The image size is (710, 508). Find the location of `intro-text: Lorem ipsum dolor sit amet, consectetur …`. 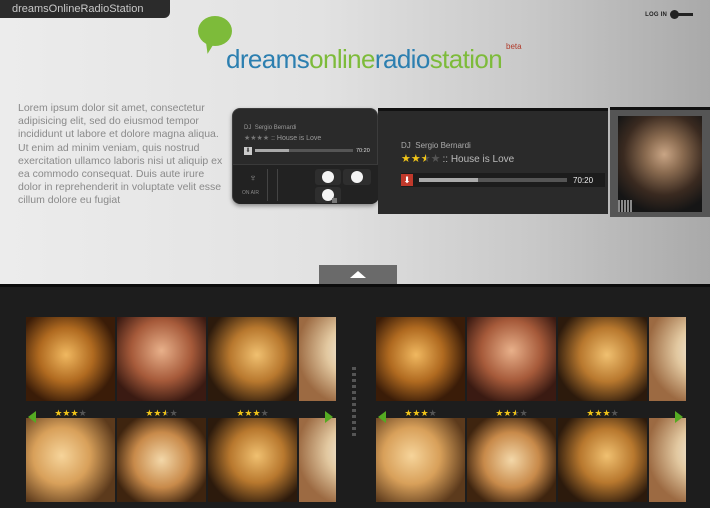

intro-text: Lorem ipsum dolor sit amet, consectetur … is located at coordinates (120, 154).